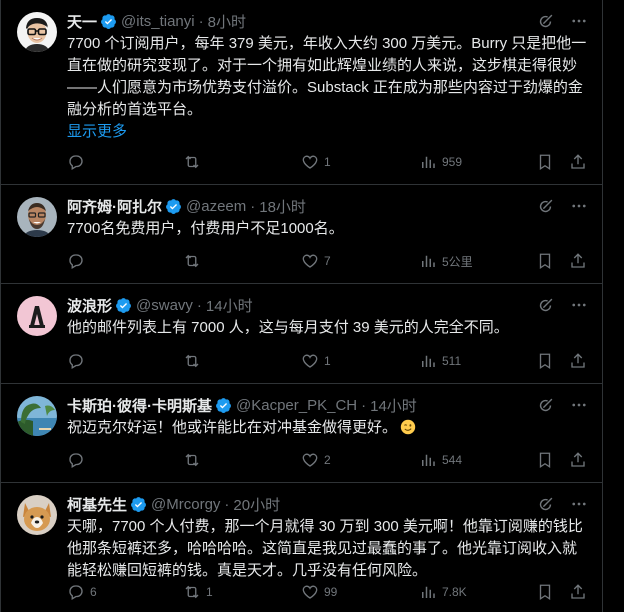  What do you see at coordinates (319, 592) in the screenshot?
I see `like-button: 99` at bounding box center [319, 592].